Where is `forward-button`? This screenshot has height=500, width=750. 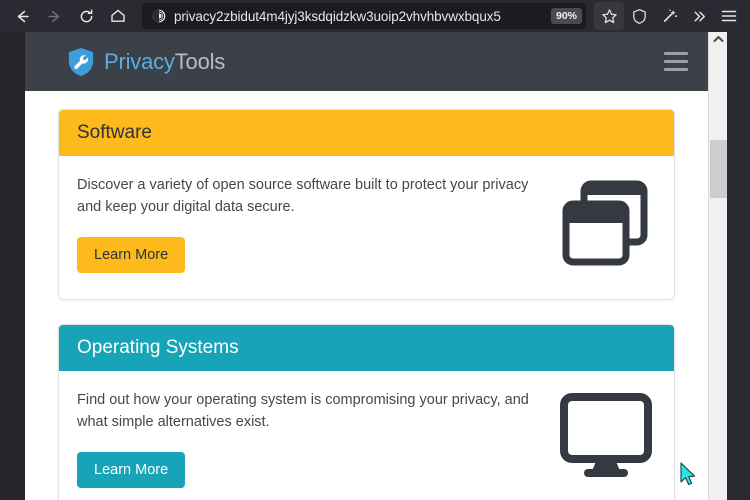 forward-button is located at coordinates (54, 16).